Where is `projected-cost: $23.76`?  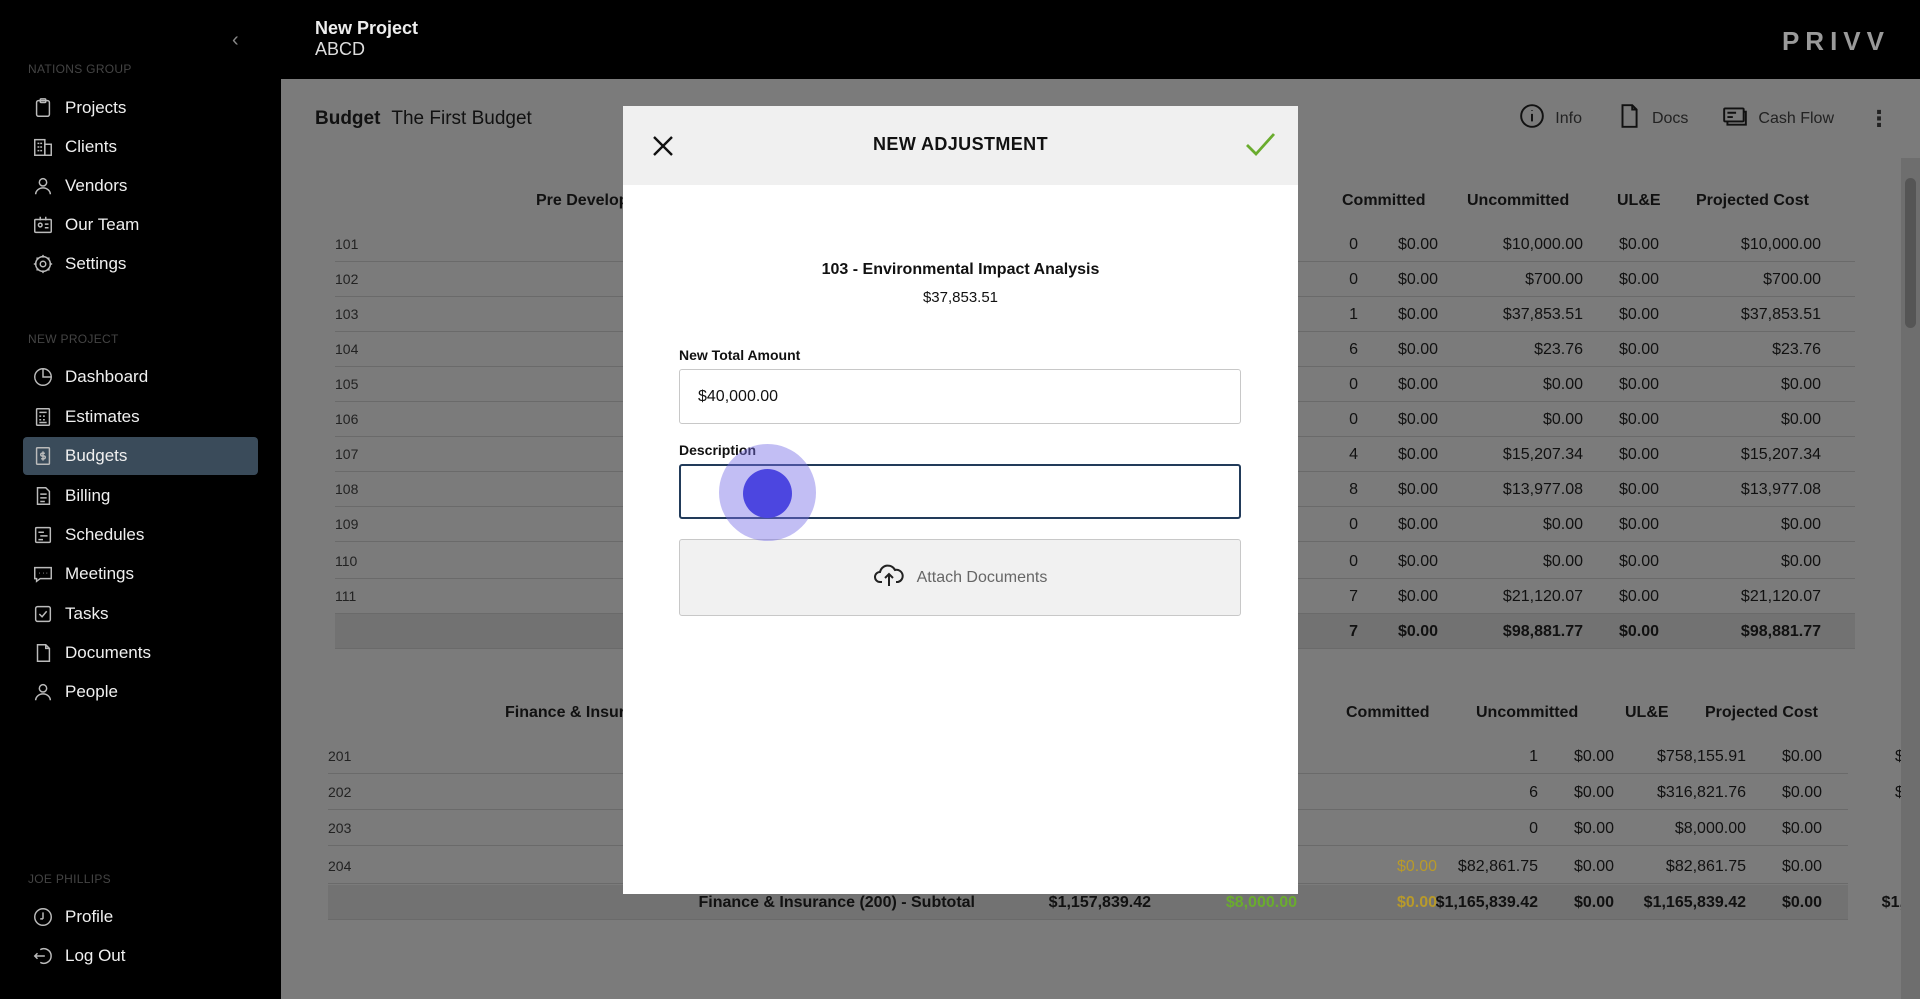
projected-cost: $23.76 is located at coordinates (1796, 349).